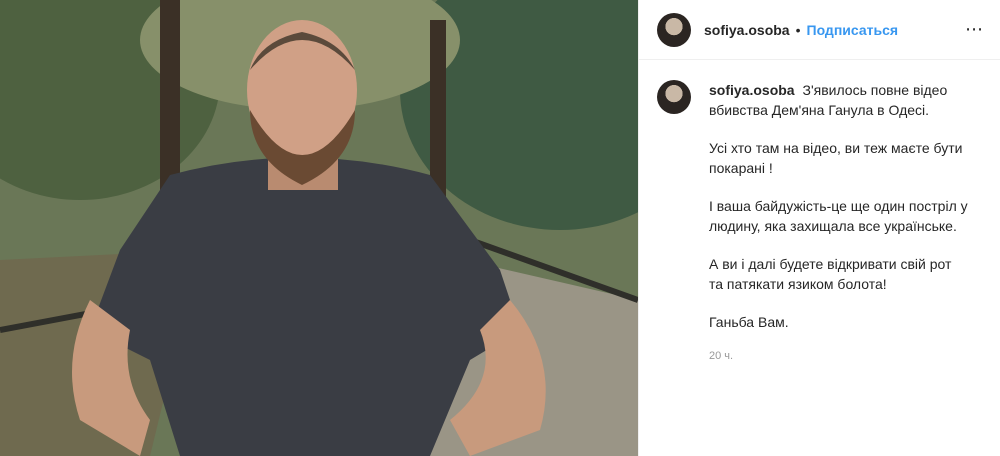  I want to click on post-header: sofiya.osoba • Подписаться ⋯, so click(819, 30).